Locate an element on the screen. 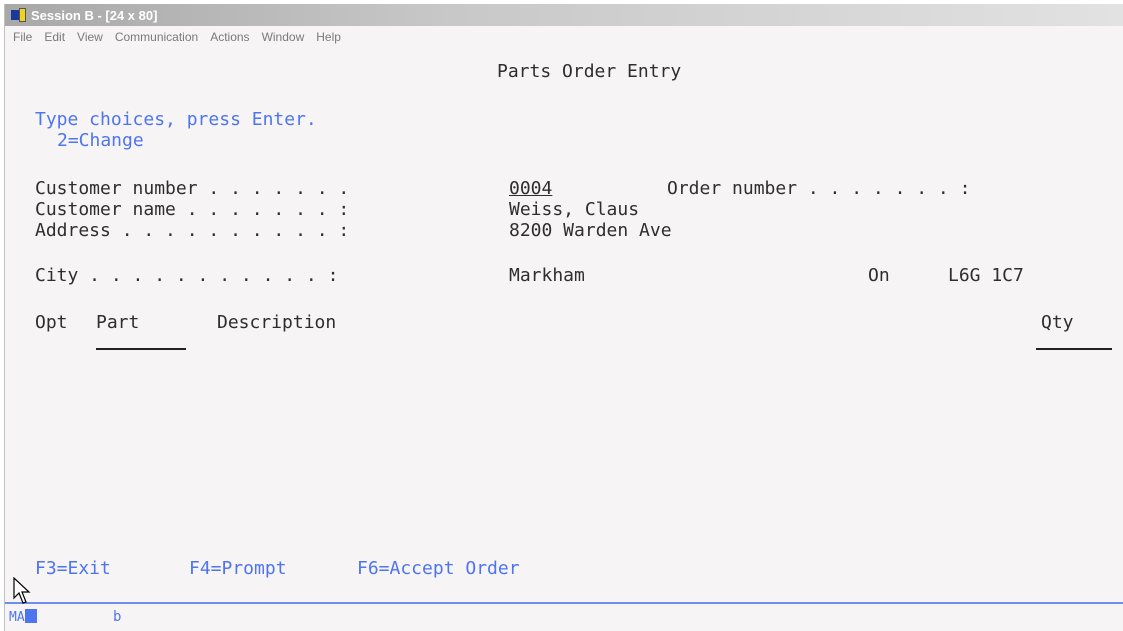 The height and width of the screenshot is (631, 1123). customer-number-field: 0004 is located at coordinates (530, 189).